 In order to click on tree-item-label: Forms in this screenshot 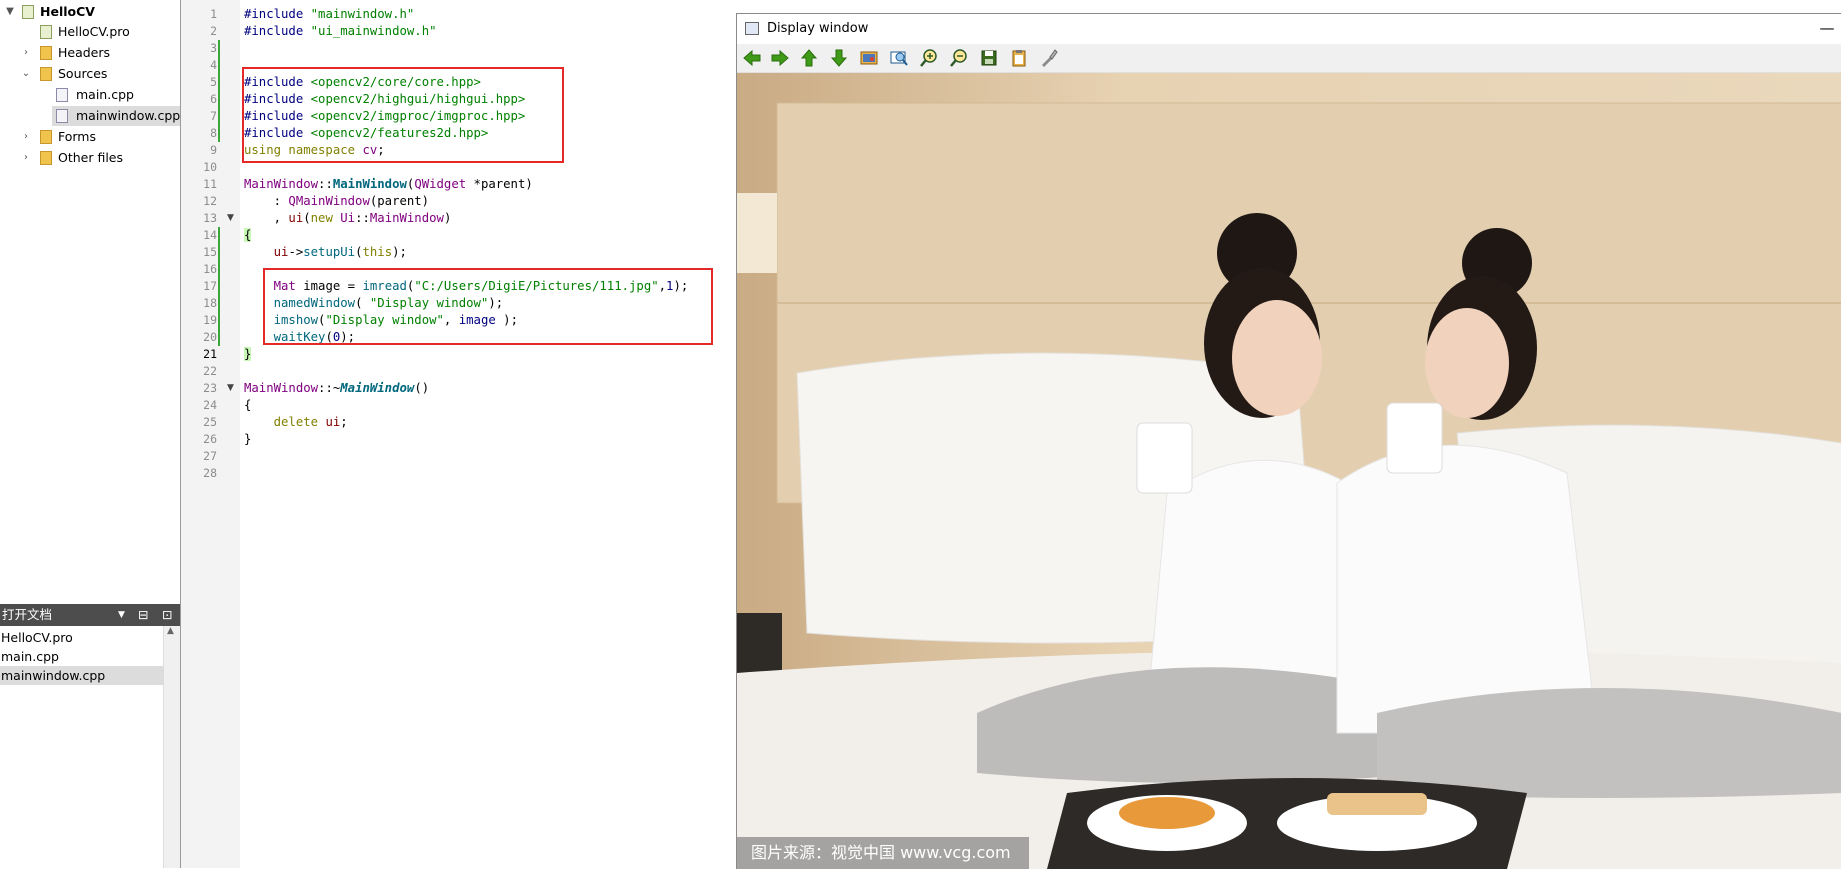, I will do `click(77, 136)`.